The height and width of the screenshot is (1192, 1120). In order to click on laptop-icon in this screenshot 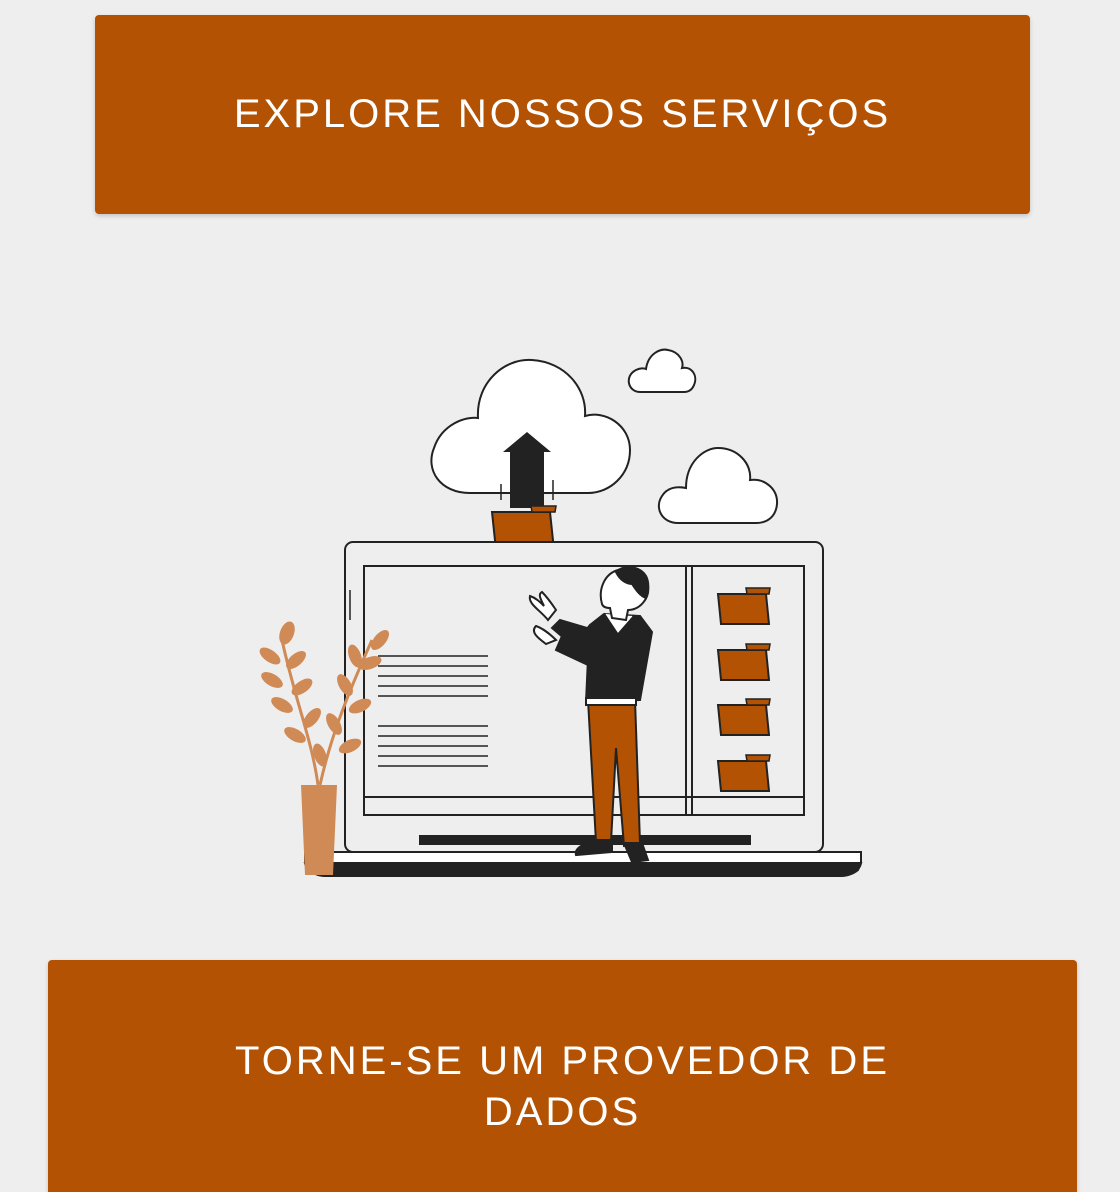, I will do `click(583, 709)`.